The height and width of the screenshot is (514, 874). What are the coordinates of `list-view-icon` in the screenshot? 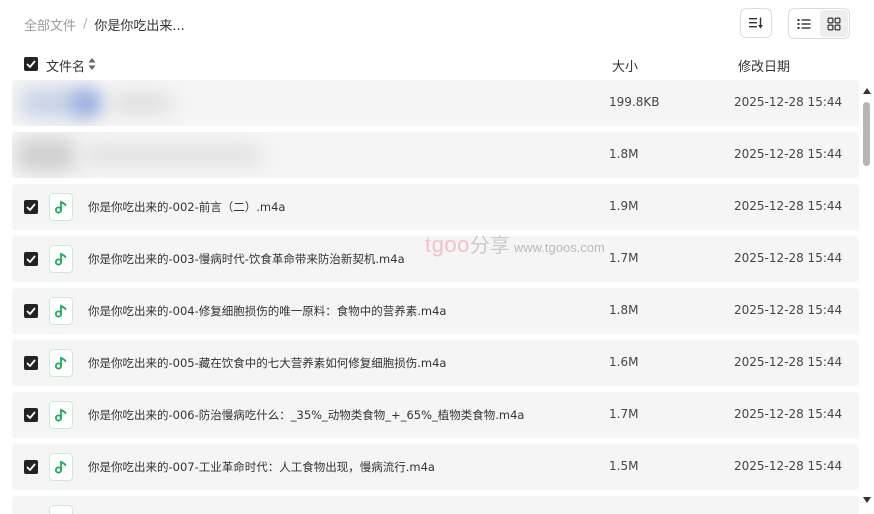 It's located at (804, 23).